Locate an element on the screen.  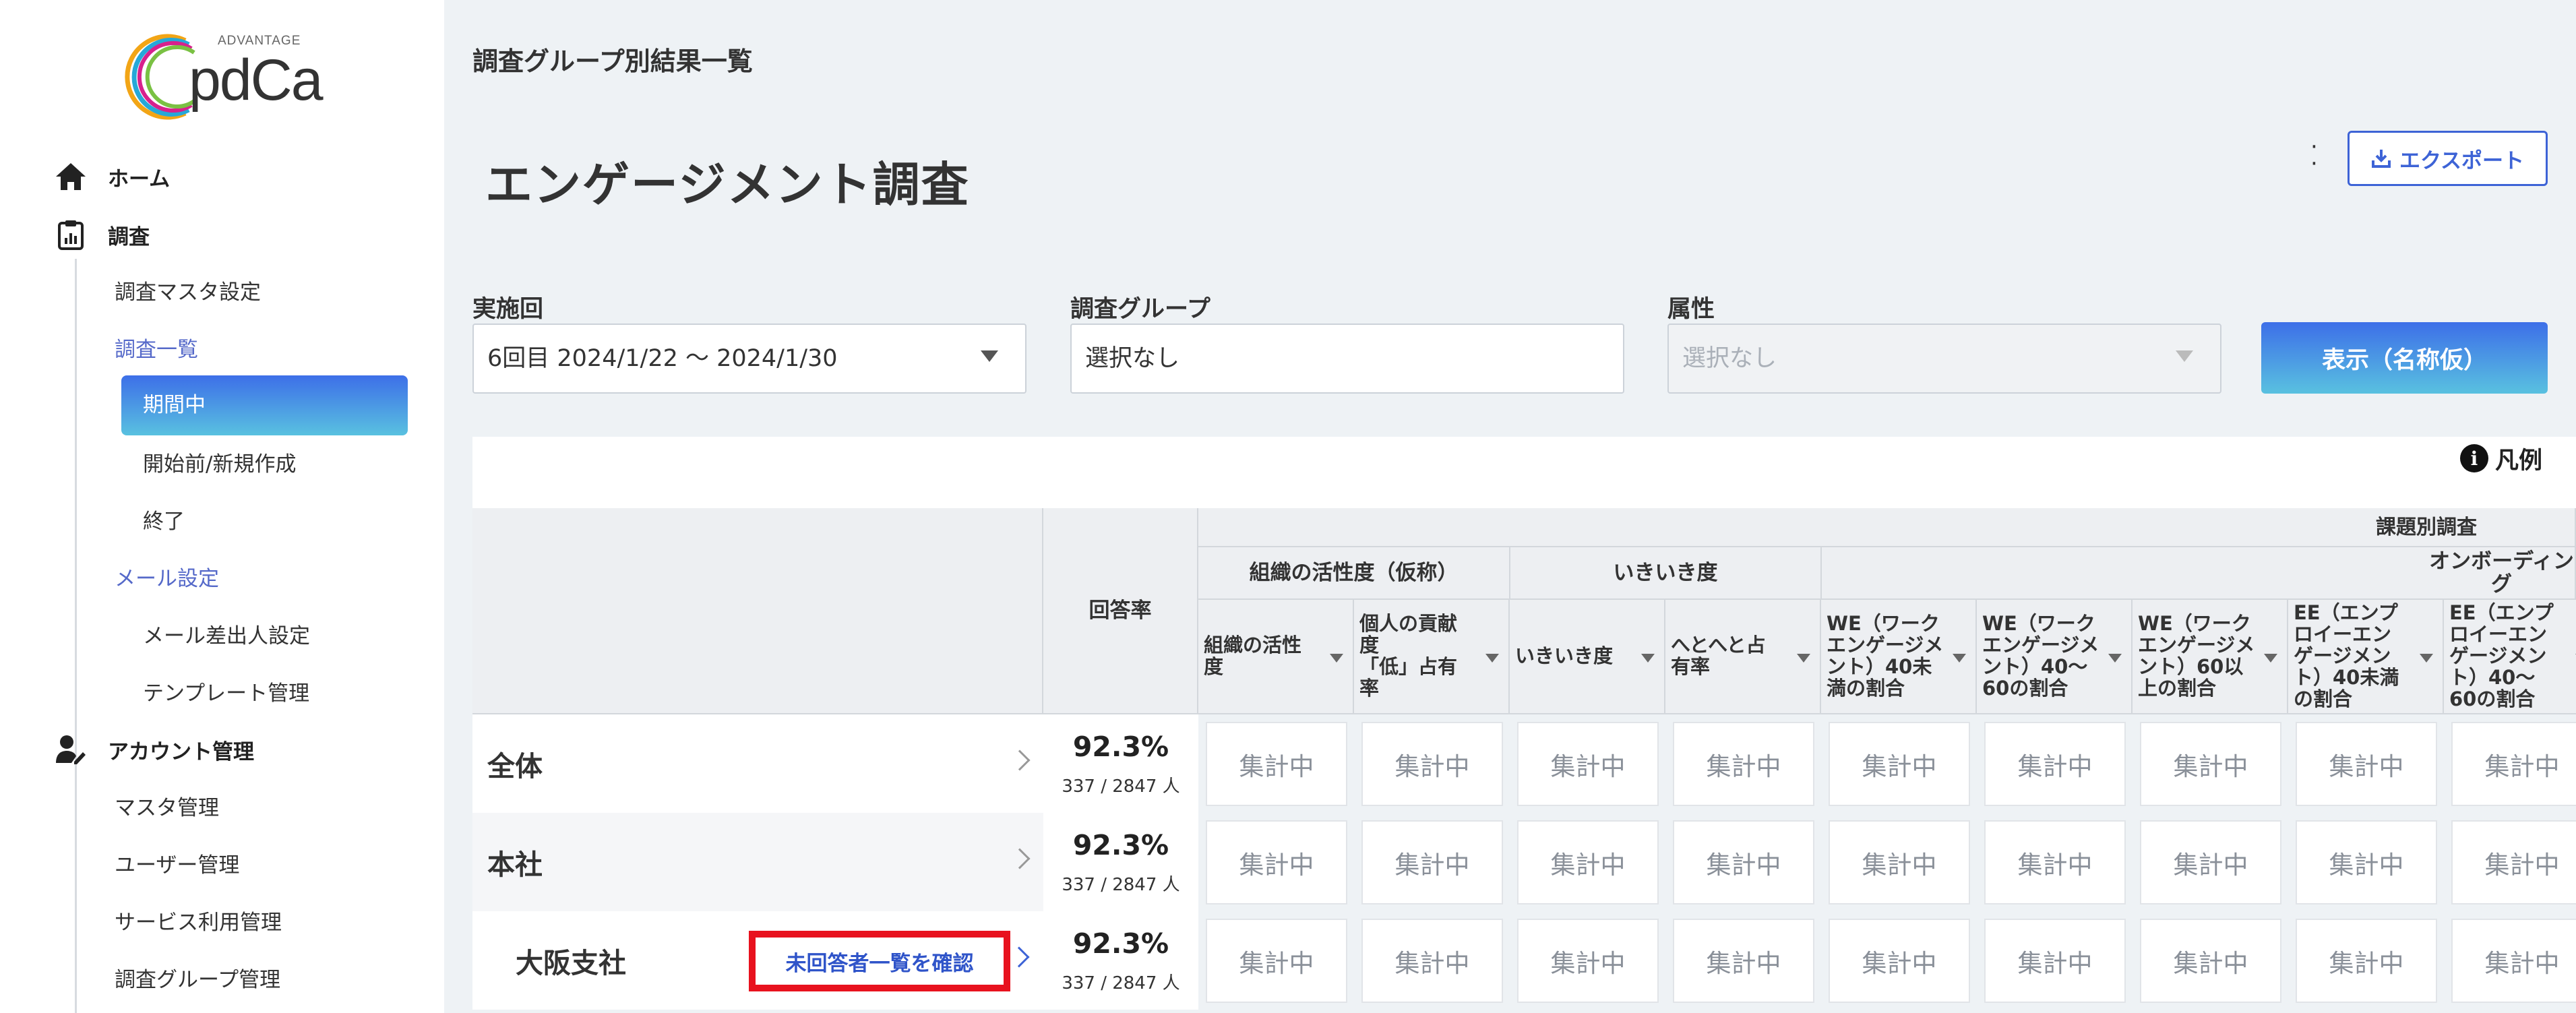
column-header: EE（エンプ ロイーエン ゲージメン ト）40〜 60の割合 is located at coordinates (2510, 657).